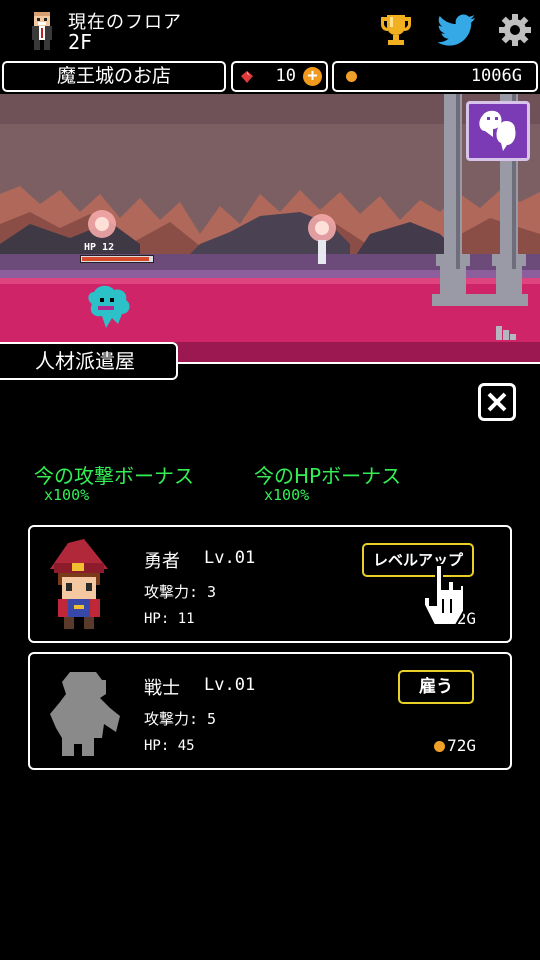  Describe the element at coordinates (162, 561) in the screenshot. I see `unit-name: 勇者` at that location.